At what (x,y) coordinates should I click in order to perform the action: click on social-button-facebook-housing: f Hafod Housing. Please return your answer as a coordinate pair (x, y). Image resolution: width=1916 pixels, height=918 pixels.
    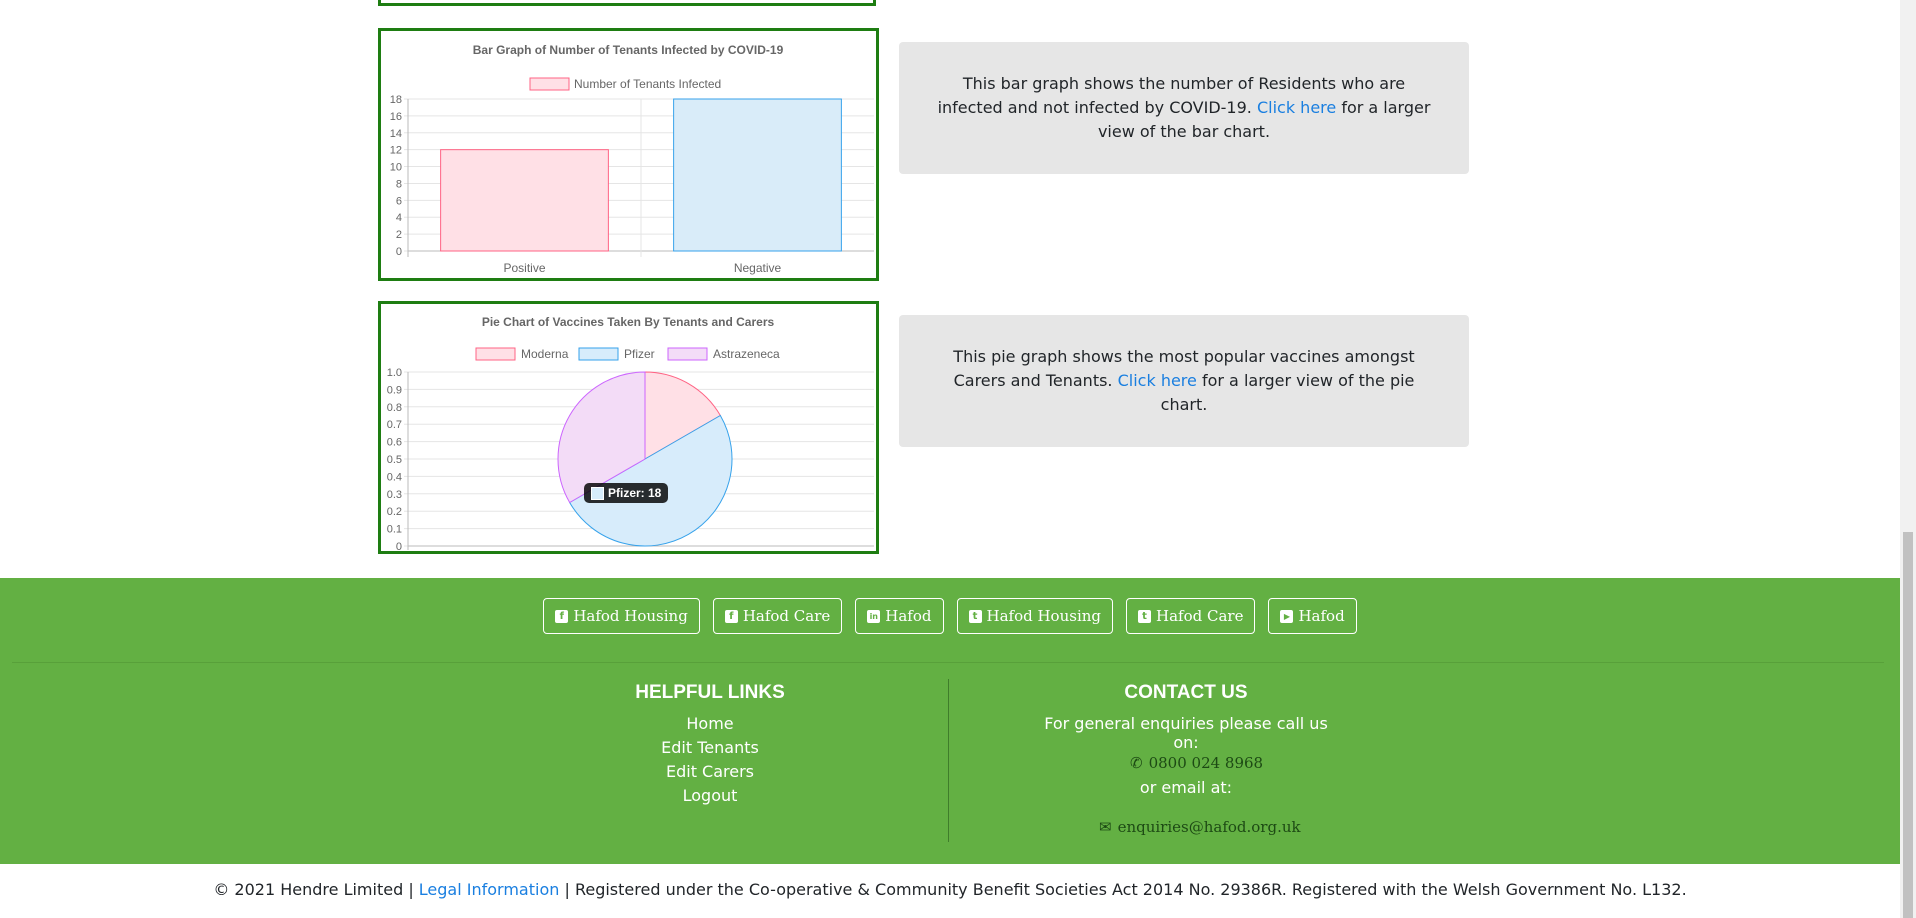
    Looking at the image, I should click on (621, 616).